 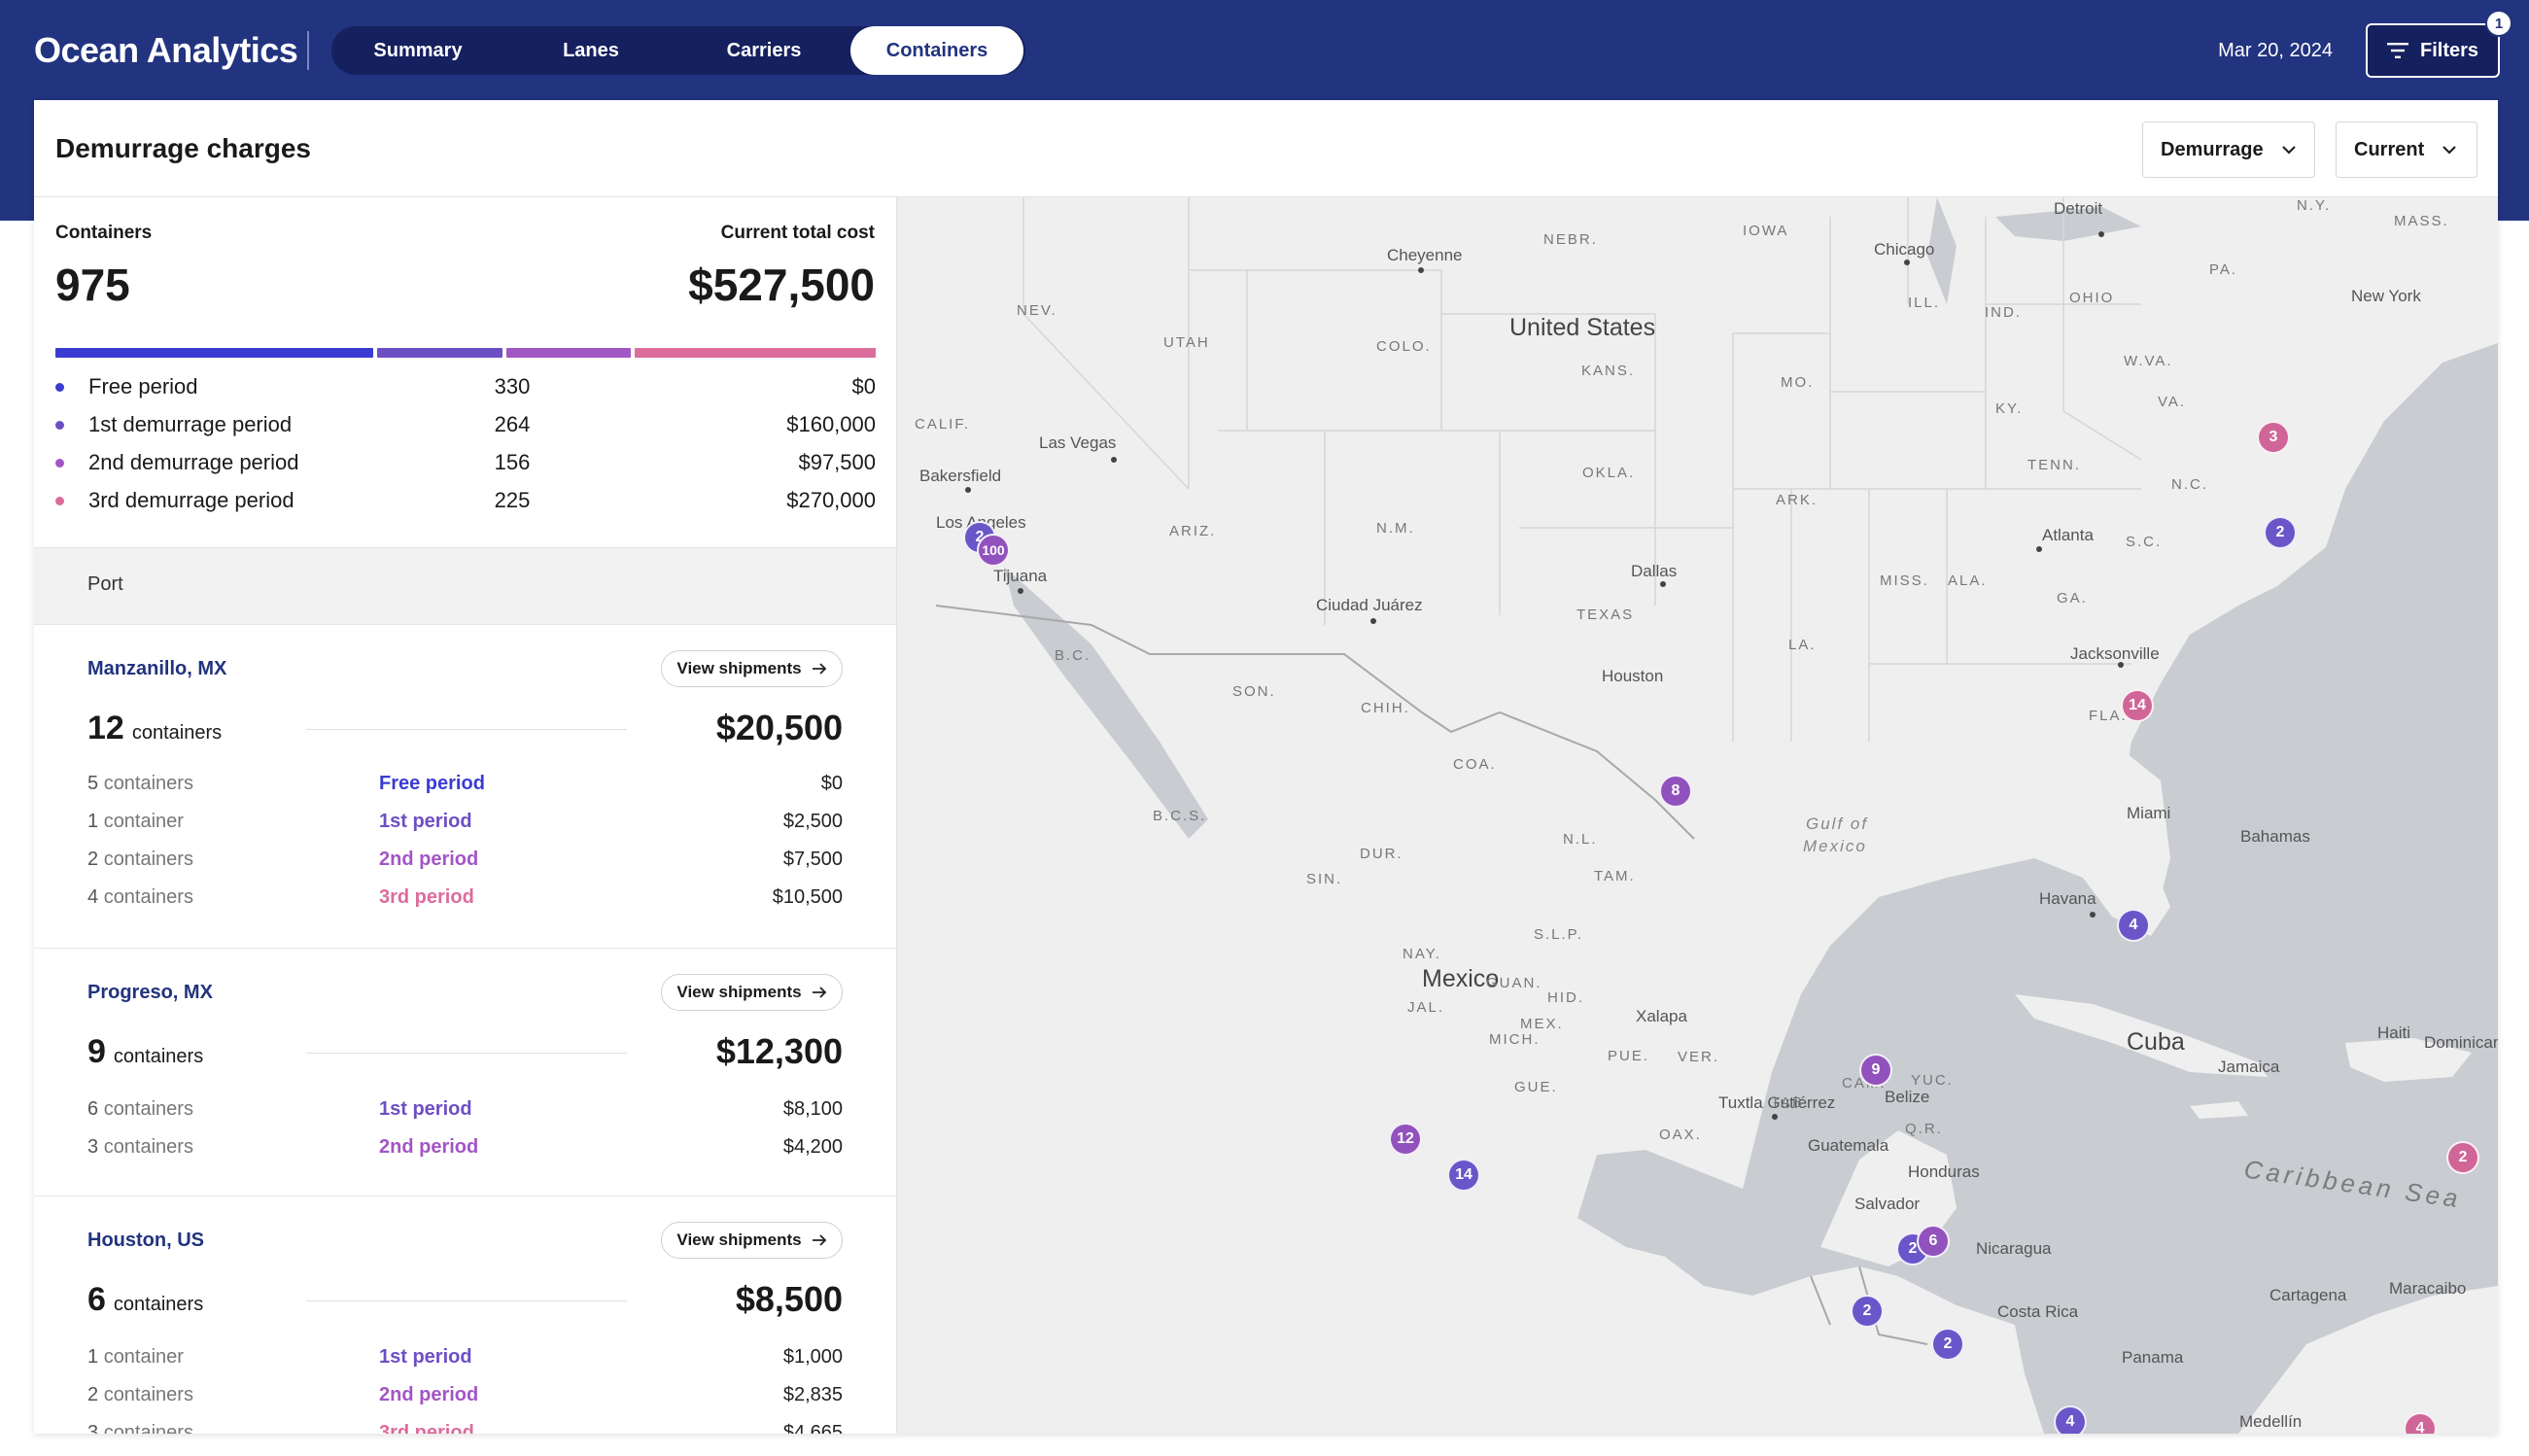 What do you see at coordinates (512, 386) in the screenshot?
I see `legend-count: 330` at bounding box center [512, 386].